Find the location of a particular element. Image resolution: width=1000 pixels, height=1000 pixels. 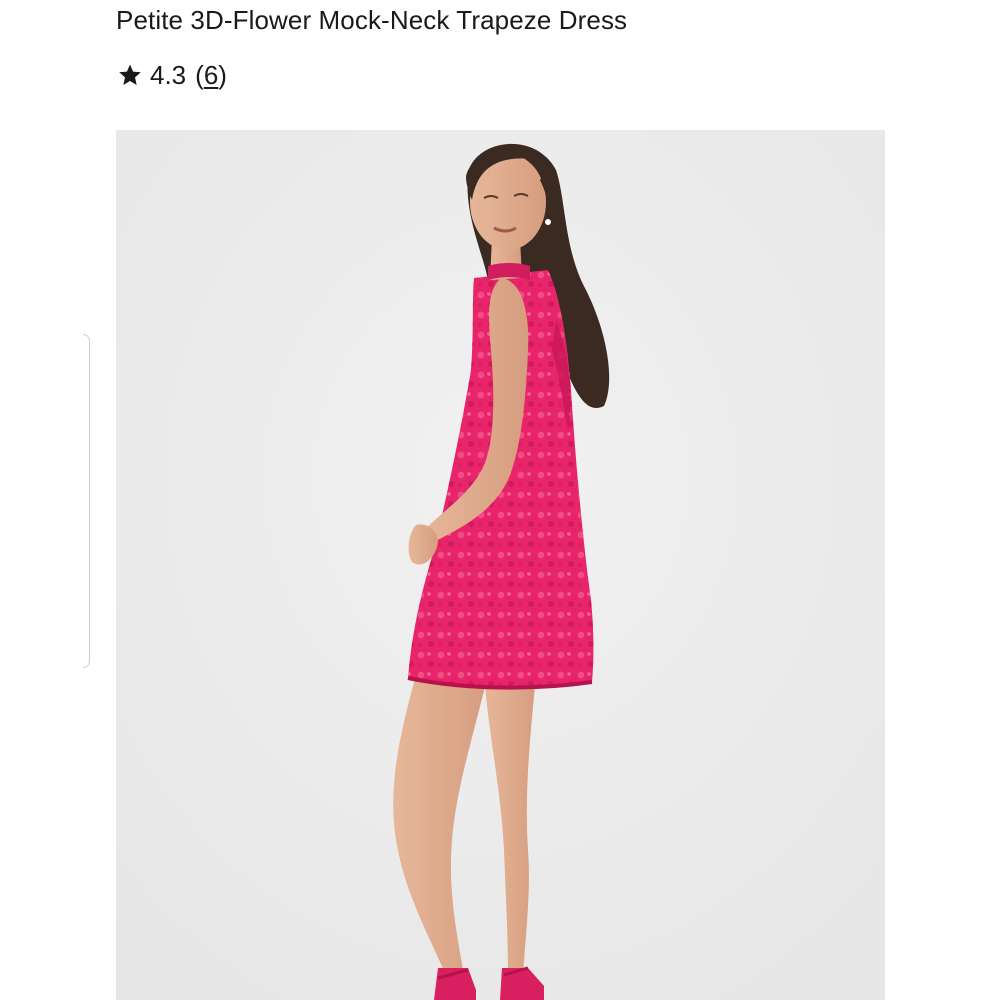

carousel-scroll-handle is located at coordinates (86, 501).